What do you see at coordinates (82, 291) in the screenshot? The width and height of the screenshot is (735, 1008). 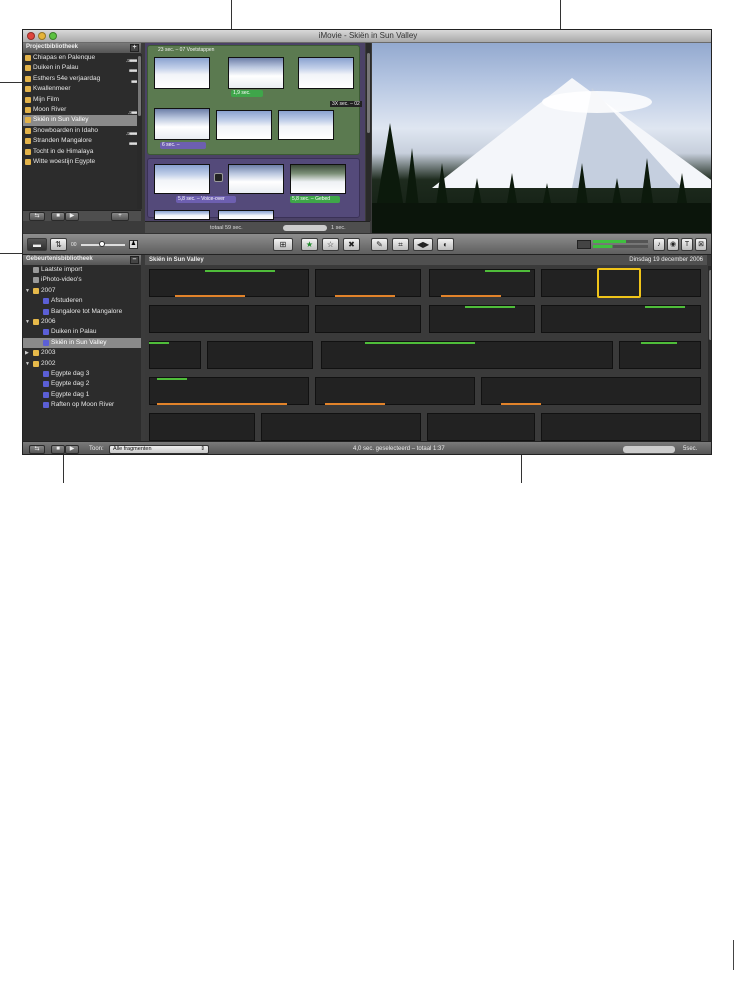 I see `event-list-item: ▼ 2007` at bounding box center [82, 291].